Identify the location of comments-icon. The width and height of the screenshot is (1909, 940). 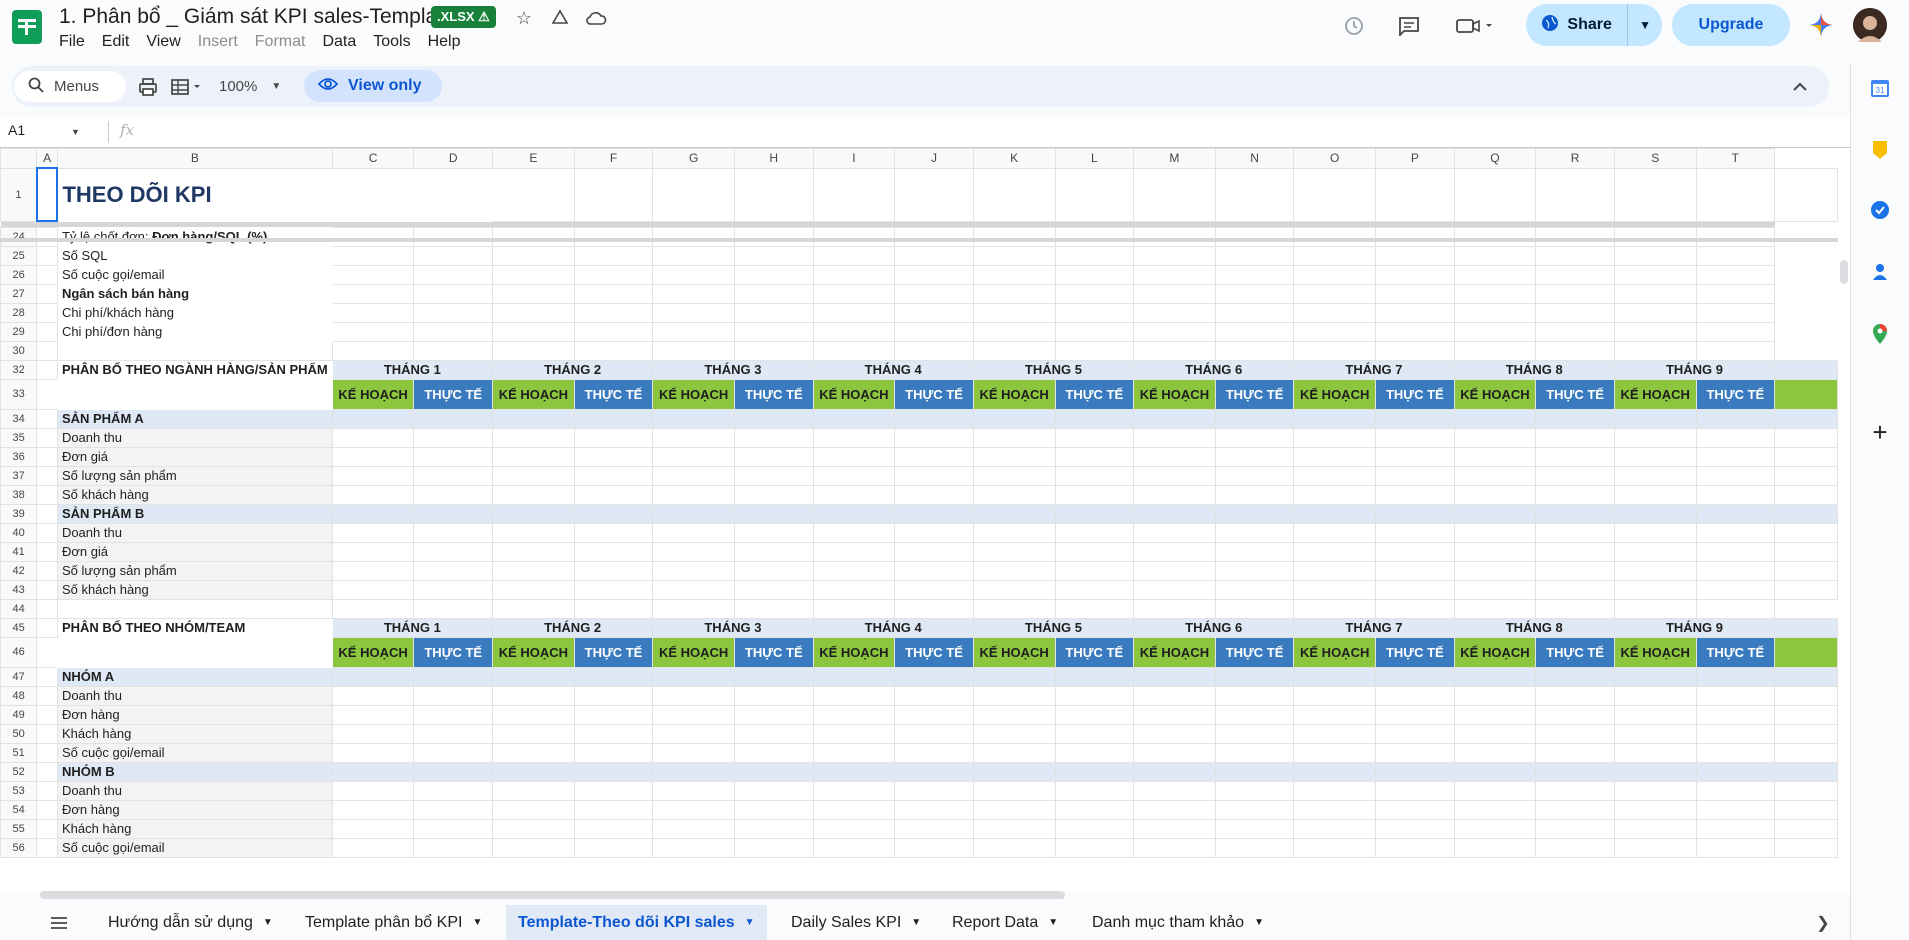
(1409, 26).